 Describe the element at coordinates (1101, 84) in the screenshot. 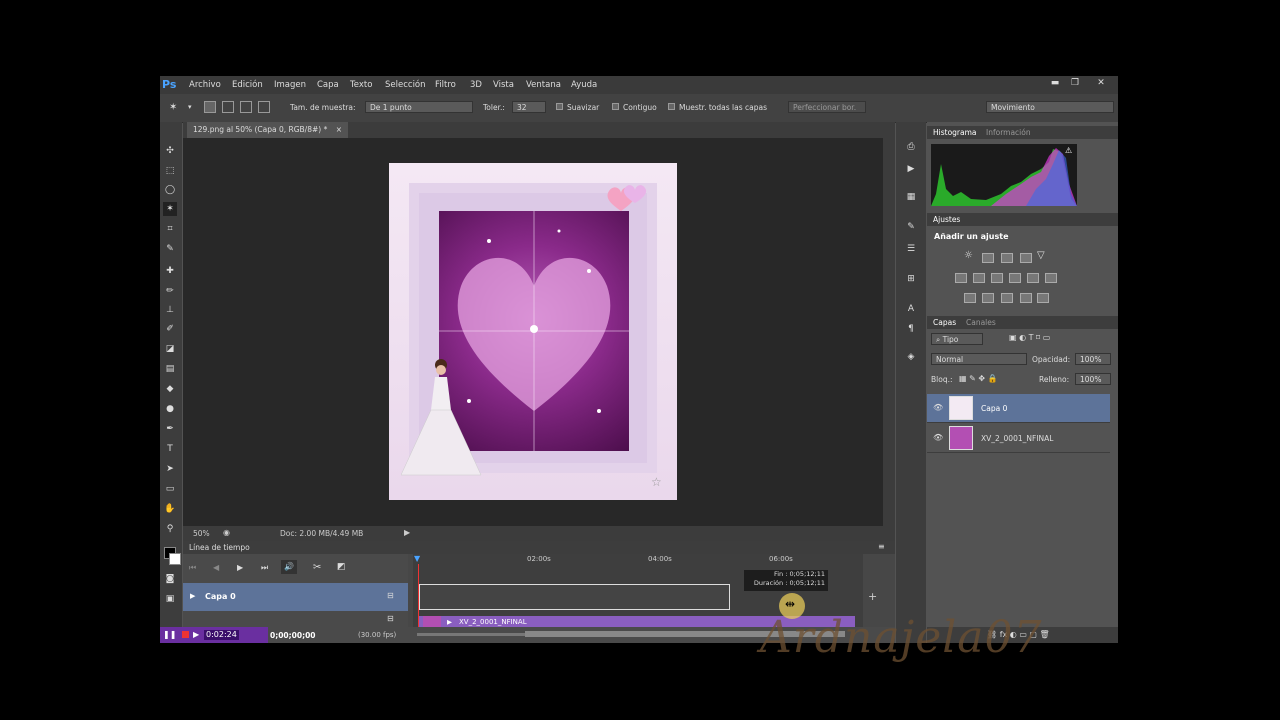

I see `close-icon: ✕` at that location.